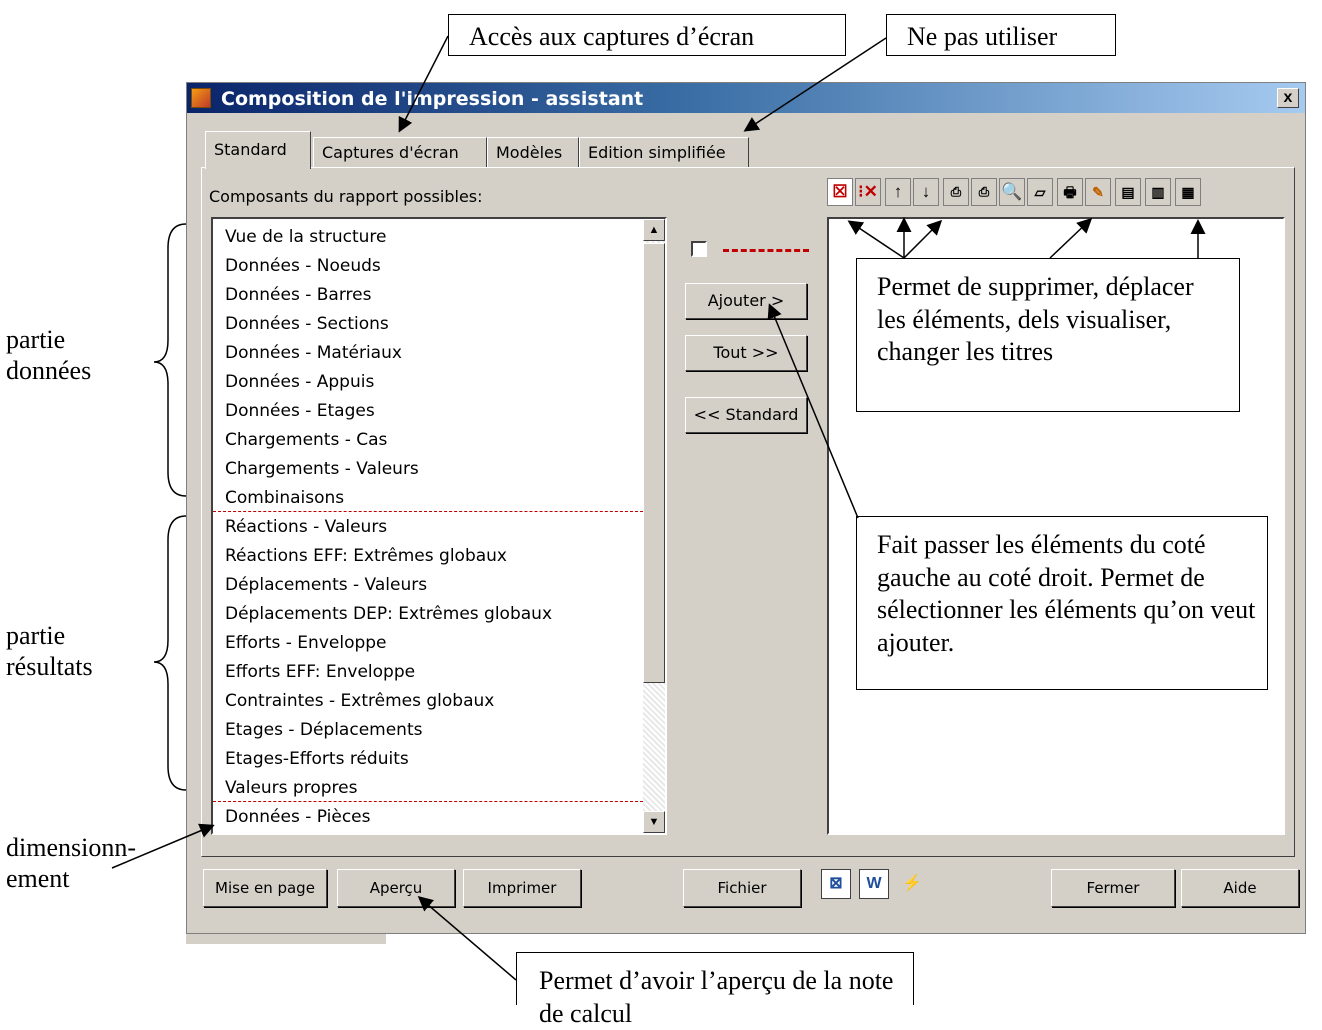  What do you see at coordinates (258, 150) in the screenshot?
I see `tab-standard: Standard` at bounding box center [258, 150].